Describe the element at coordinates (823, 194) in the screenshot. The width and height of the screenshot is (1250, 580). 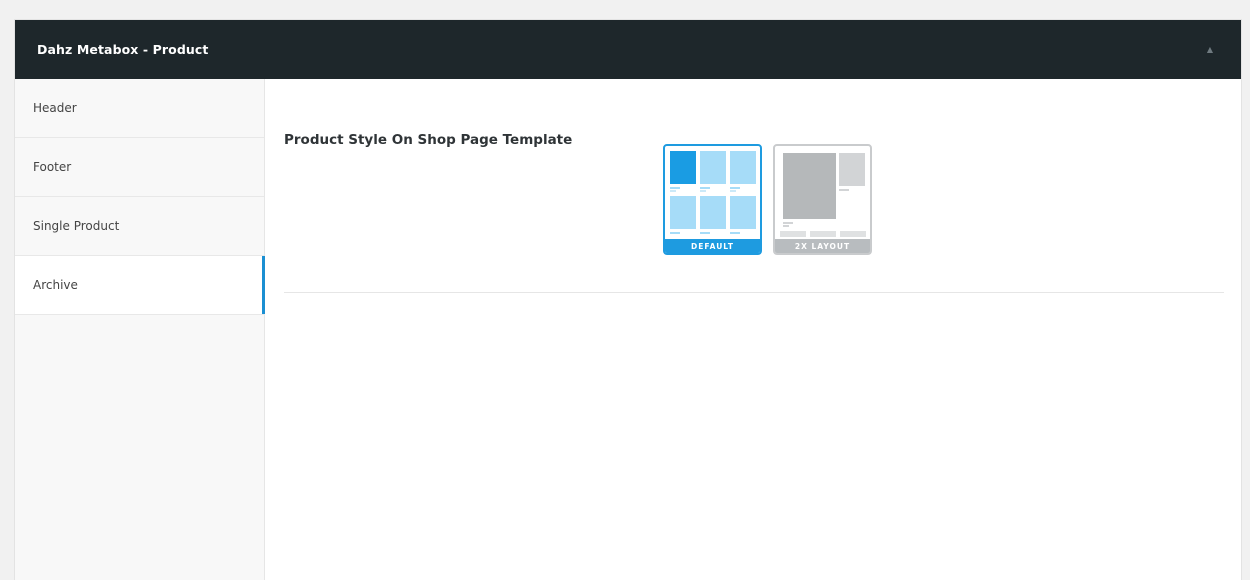
I see `2x-layout-thumbnail-icon` at that location.